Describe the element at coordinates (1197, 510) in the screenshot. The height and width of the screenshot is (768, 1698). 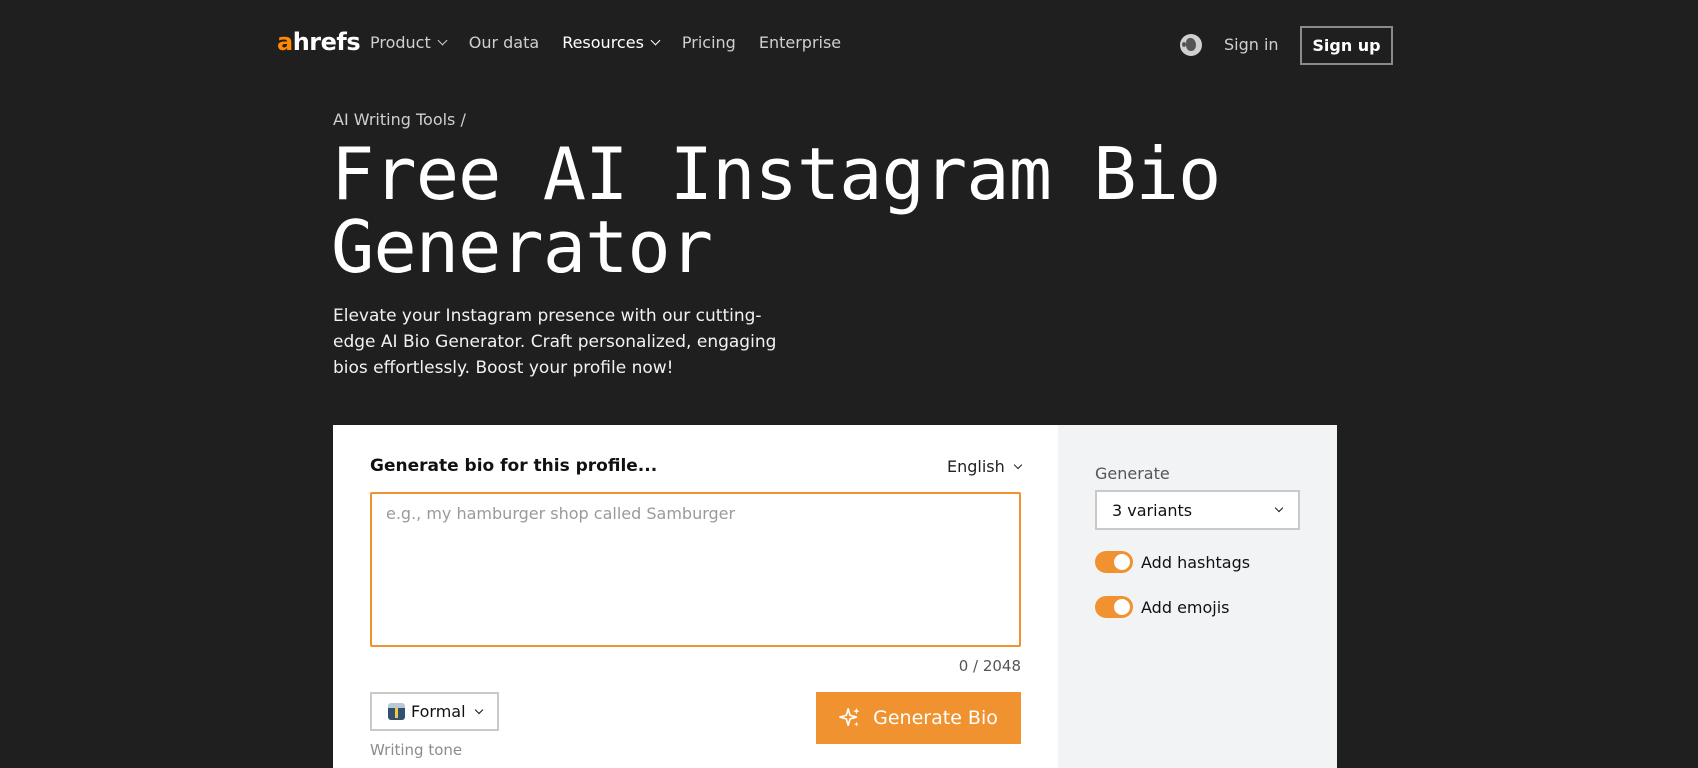
I see `variants-select: 3 variants` at that location.